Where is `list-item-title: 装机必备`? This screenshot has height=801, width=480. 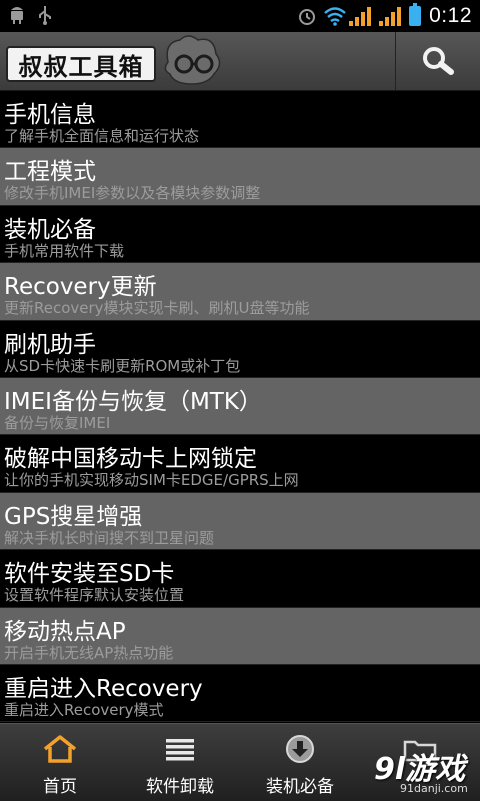
list-item-title: 装机必备 is located at coordinates (50, 229).